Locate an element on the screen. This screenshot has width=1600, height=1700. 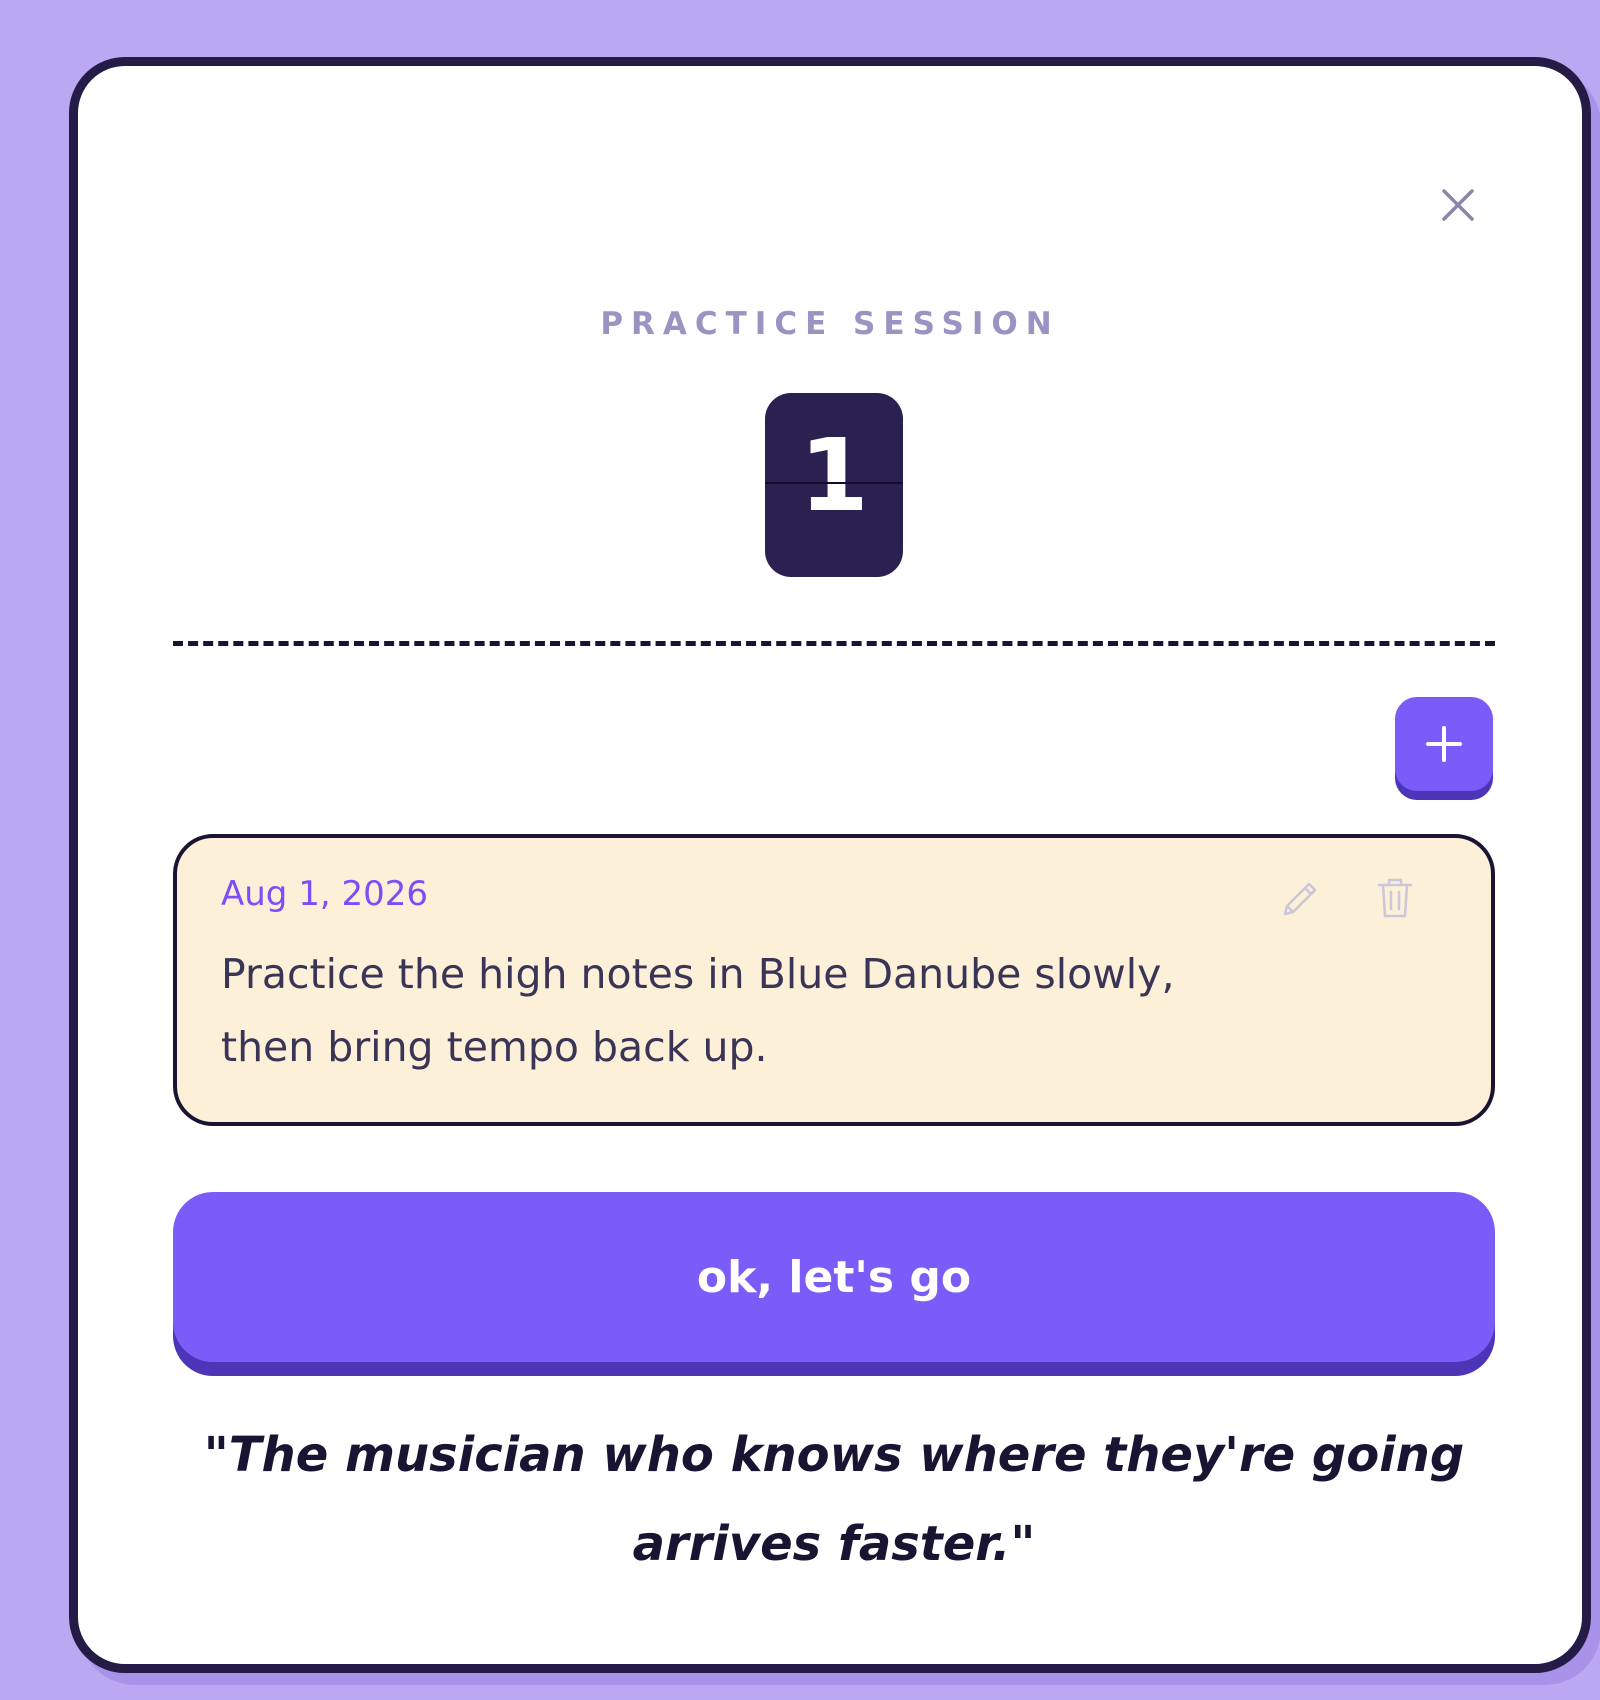
dashed-divider is located at coordinates (834, 643).